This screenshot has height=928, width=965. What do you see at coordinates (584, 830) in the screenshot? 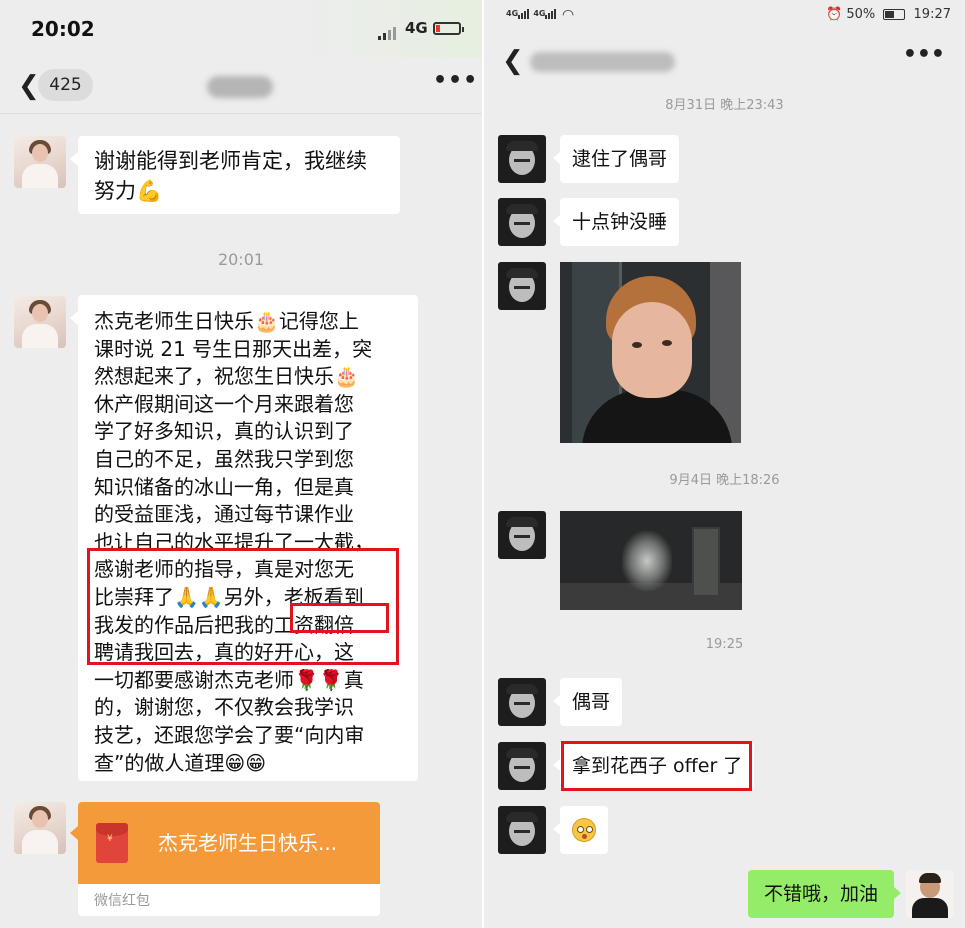
I see `flushed-face-emoji-icon` at bounding box center [584, 830].